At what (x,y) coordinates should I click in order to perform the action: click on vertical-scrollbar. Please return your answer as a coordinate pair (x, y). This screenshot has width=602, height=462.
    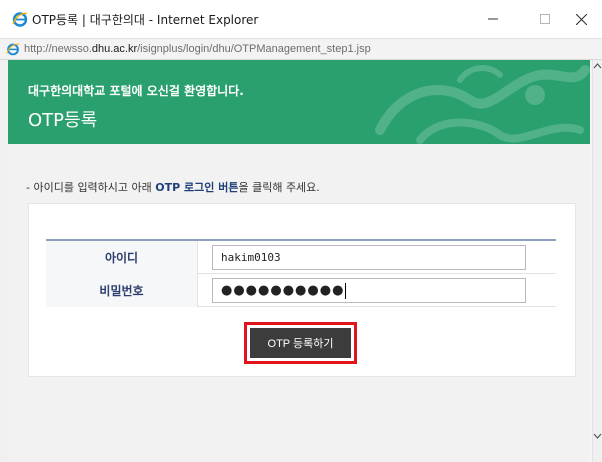
    Looking at the image, I should click on (597, 261).